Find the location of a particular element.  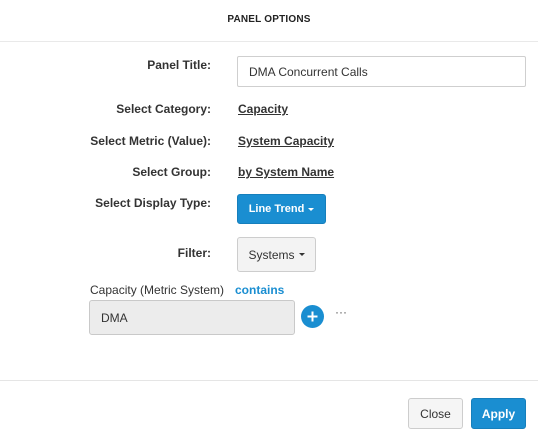

plus-circle-icon is located at coordinates (312, 316).